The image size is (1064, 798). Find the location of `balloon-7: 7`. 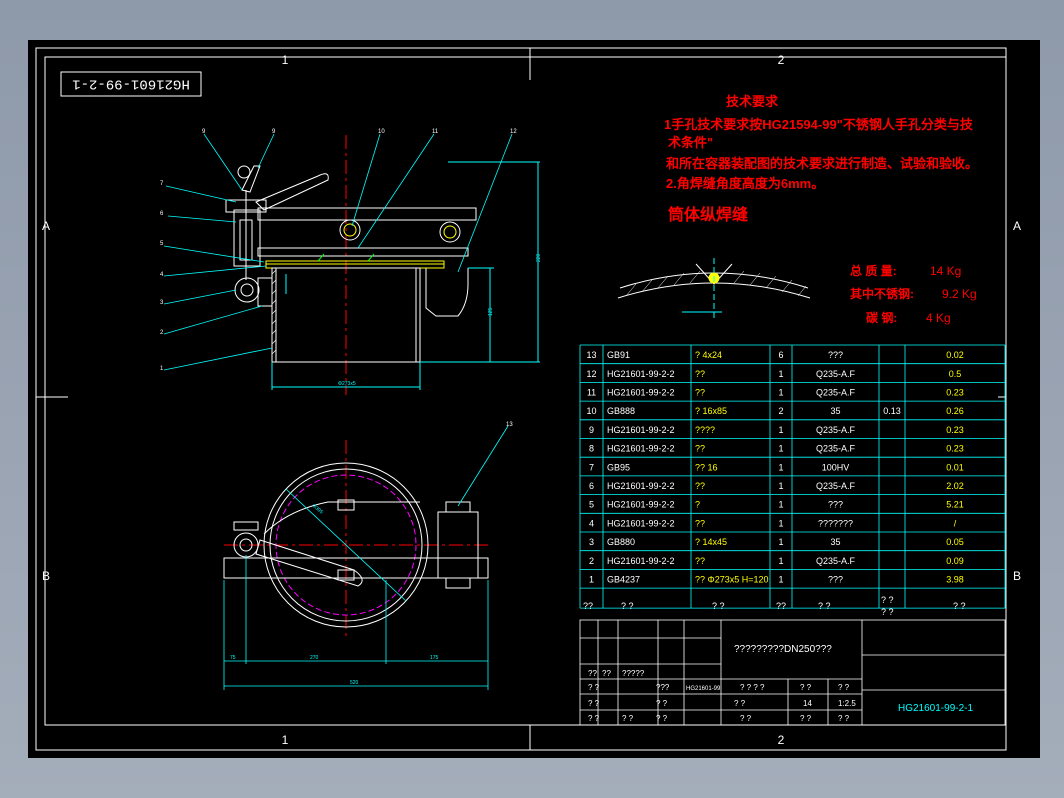

balloon-7: 7 is located at coordinates (162, 184).